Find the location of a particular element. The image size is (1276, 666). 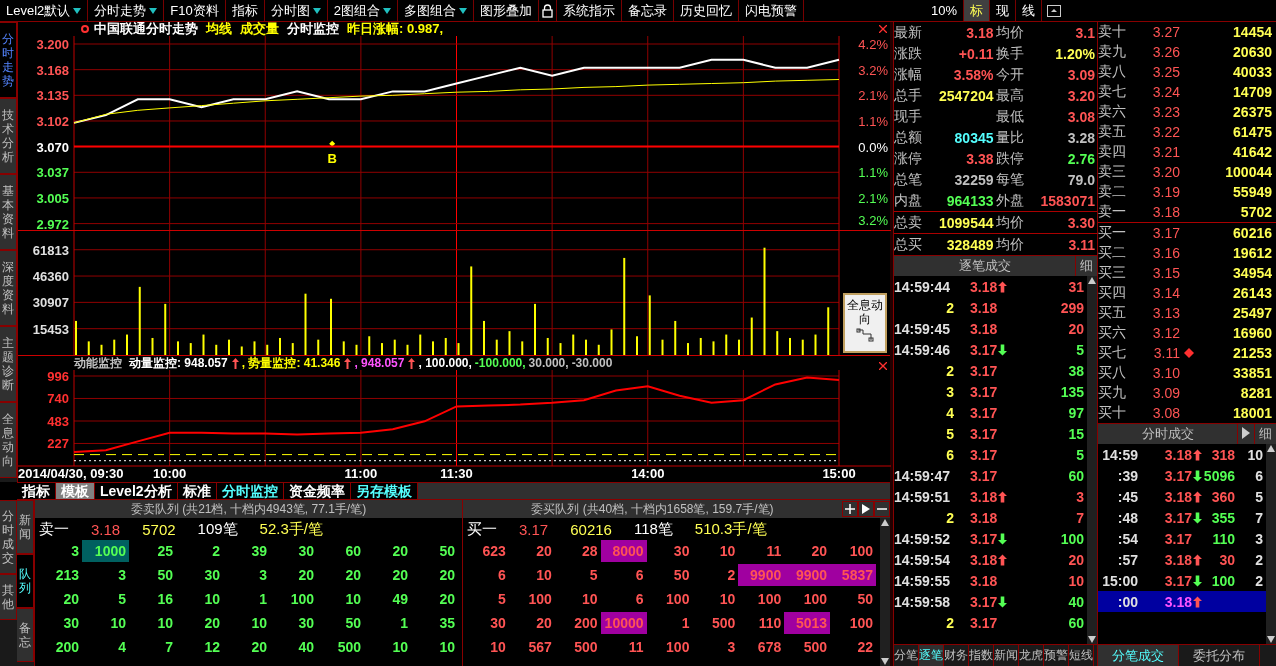

trade-volume: 100 is located at coordinates (1071, 538).